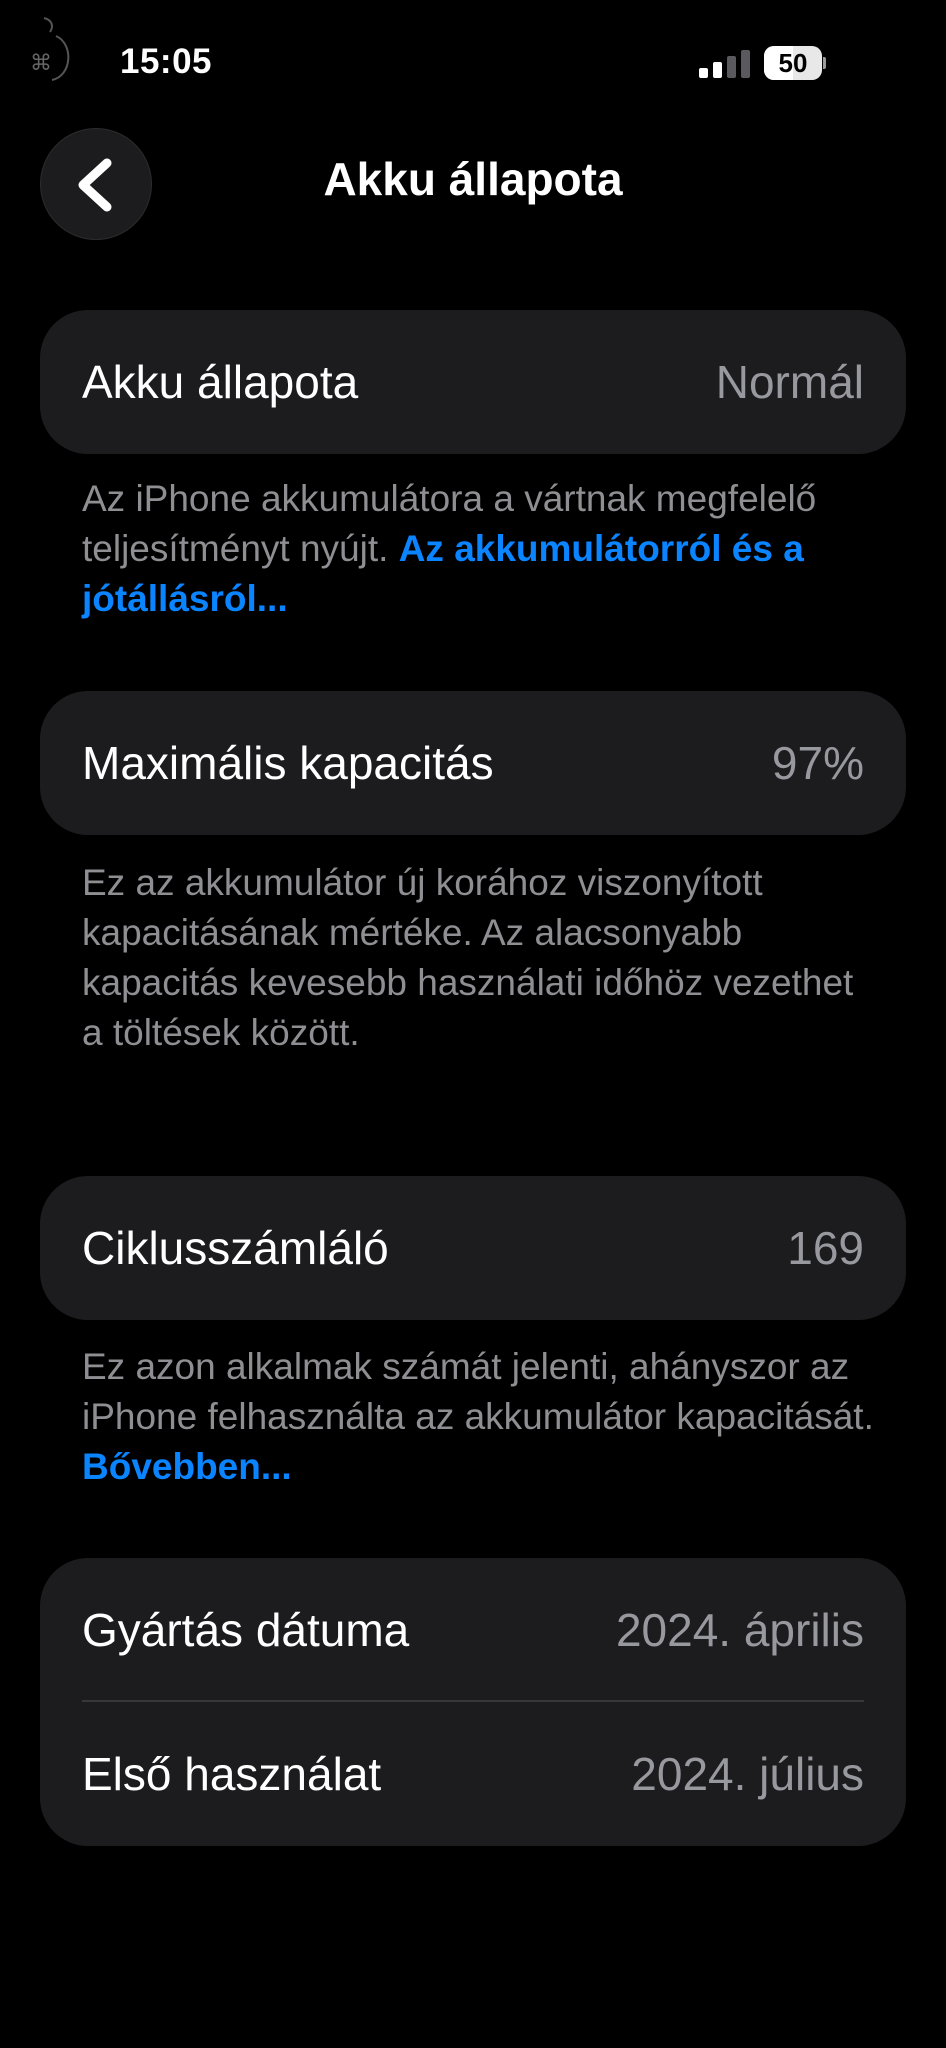  I want to click on cycle-count-card: Ciklusszámláló 169, so click(473, 1248).